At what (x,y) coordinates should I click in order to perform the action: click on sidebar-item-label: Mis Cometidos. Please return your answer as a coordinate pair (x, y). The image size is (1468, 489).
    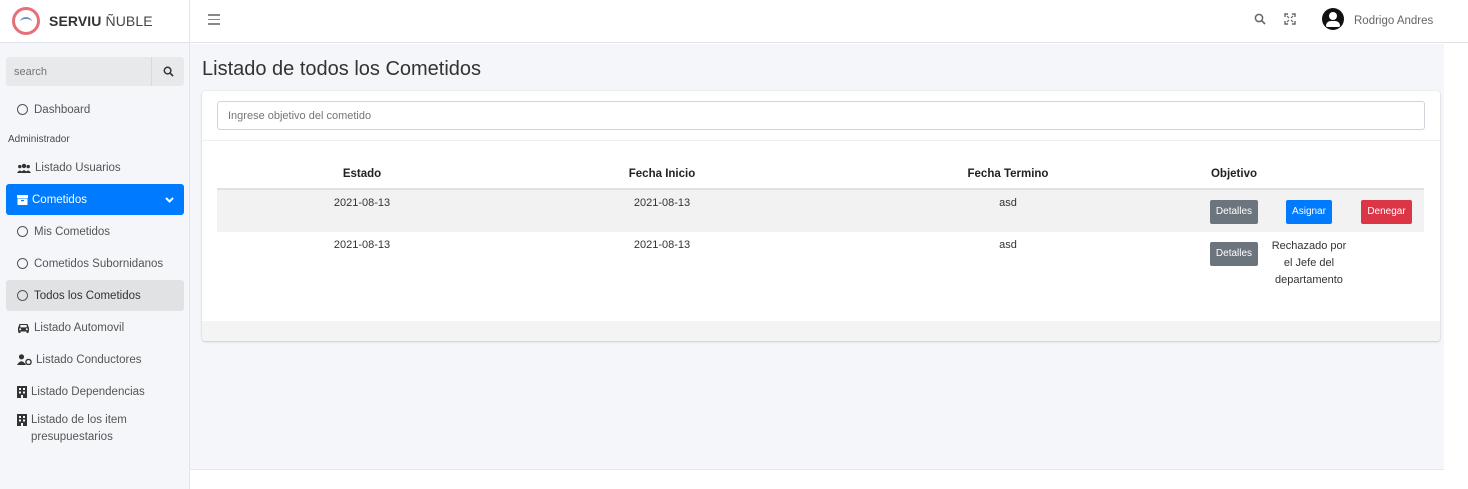
    Looking at the image, I should click on (72, 231).